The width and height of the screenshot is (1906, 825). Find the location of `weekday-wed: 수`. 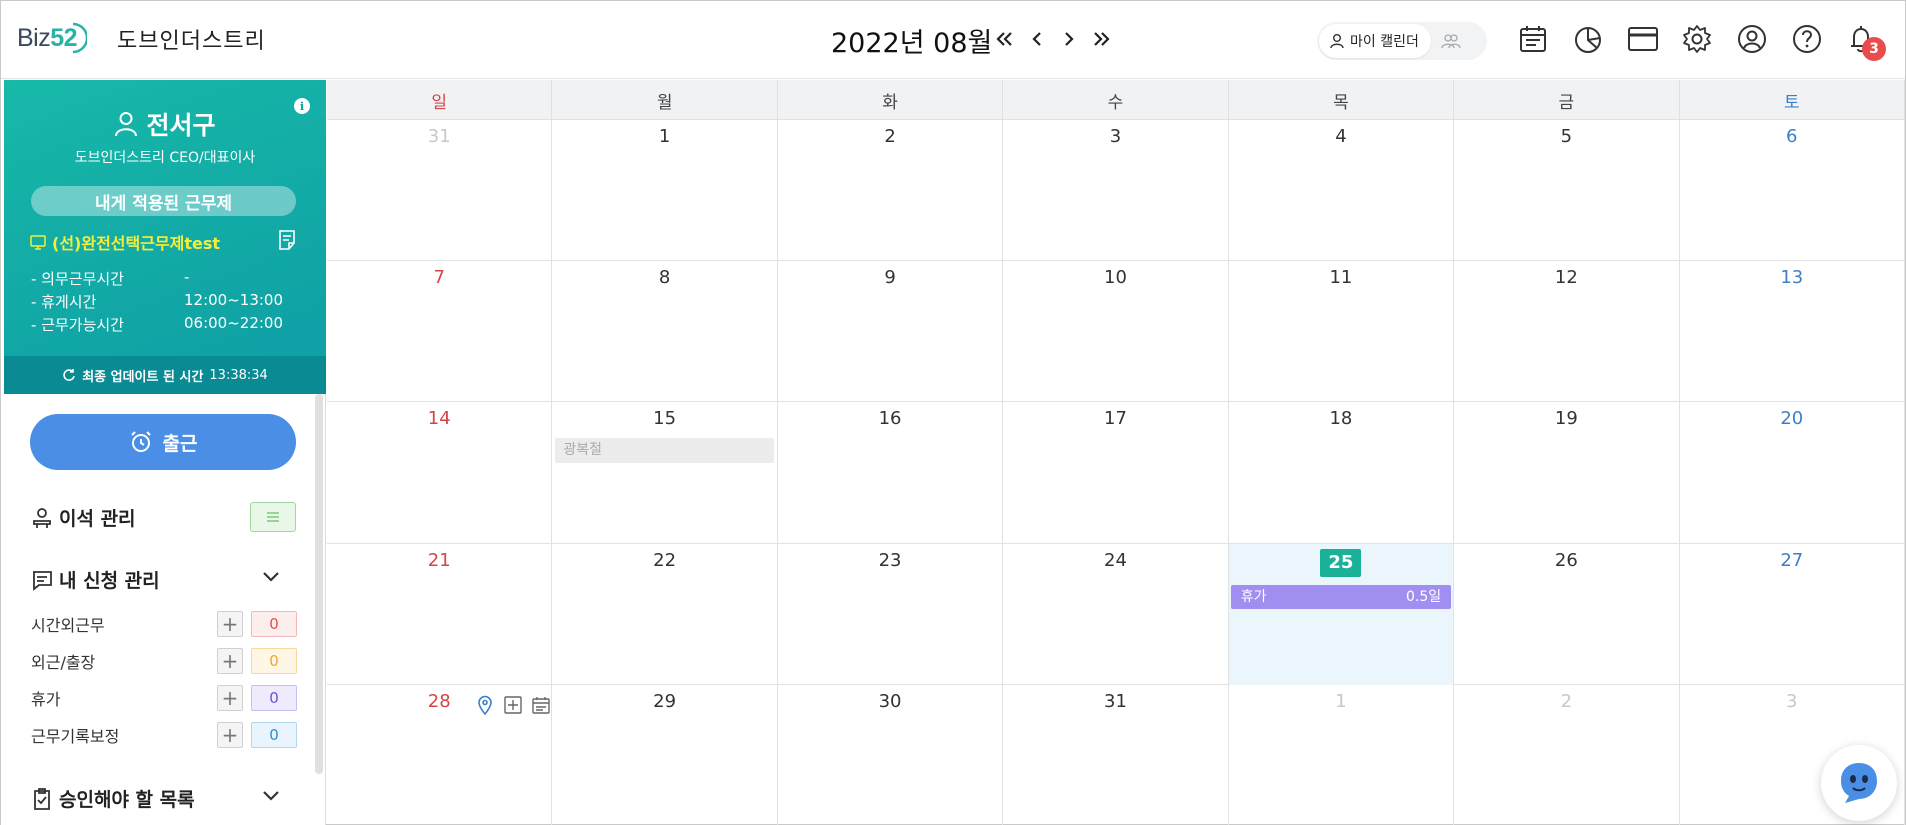

weekday-wed: 수 is located at coordinates (1116, 100).